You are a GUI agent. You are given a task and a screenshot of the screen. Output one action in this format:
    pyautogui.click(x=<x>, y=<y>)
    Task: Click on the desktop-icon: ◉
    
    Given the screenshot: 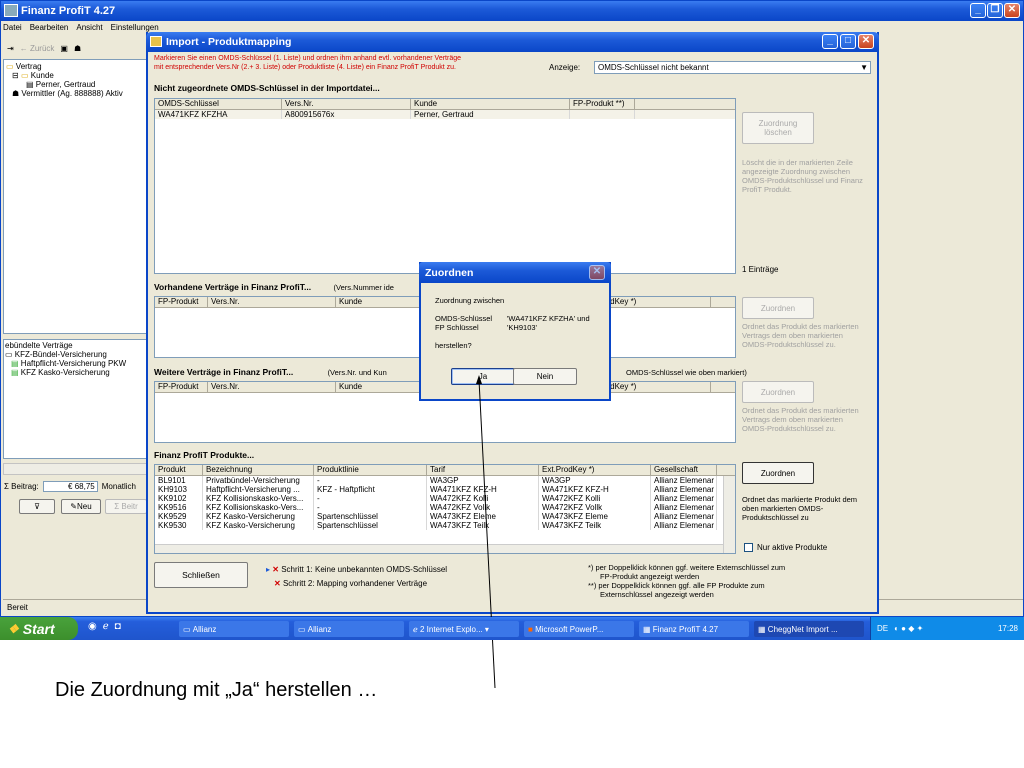 What is the action you would take?
    pyautogui.click(x=92, y=626)
    